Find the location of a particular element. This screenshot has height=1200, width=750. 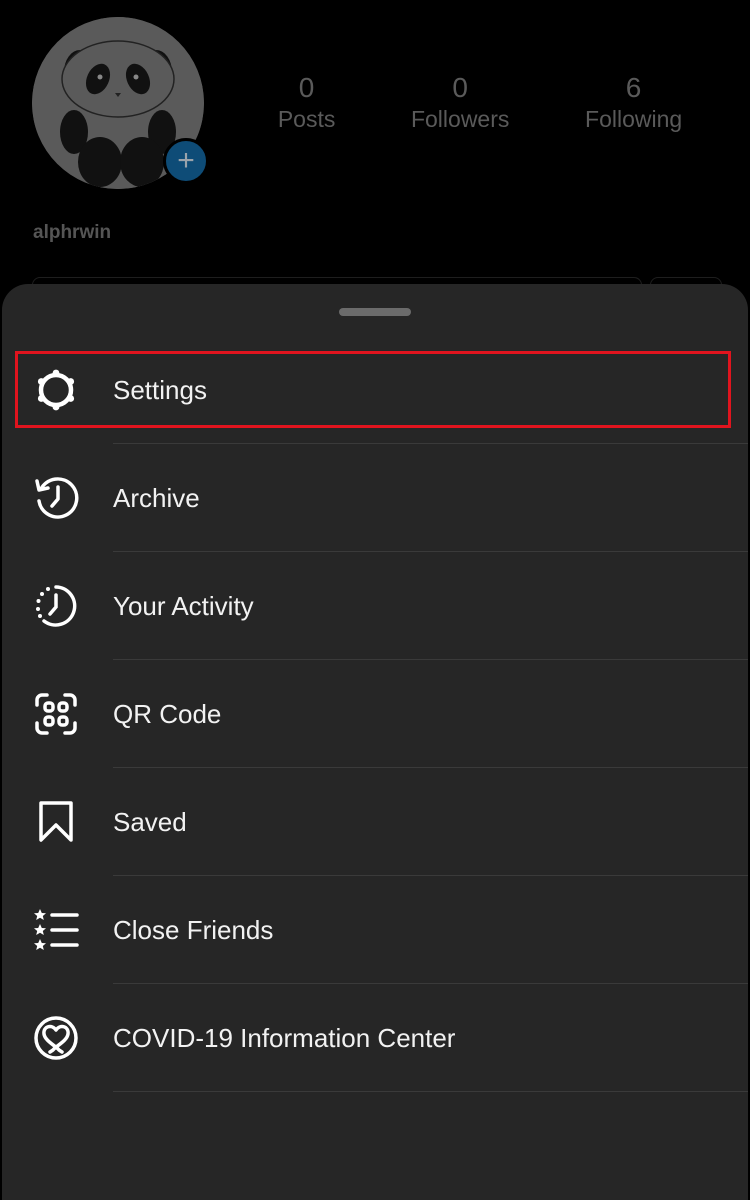

stat-following-value: 6 is located at coordinates (633, 87).